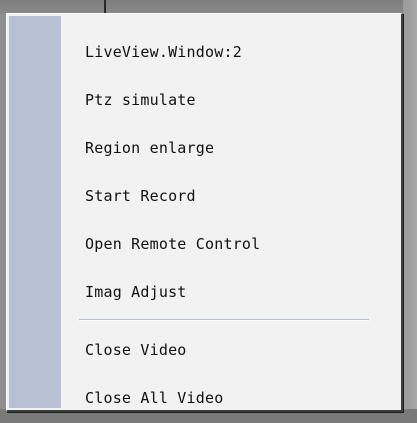 This screenshot has width=417, height=423. What do you see at coordinates (229, 321) in the screenshot?
I see `menu-separator` at bounding box center [229, 321].